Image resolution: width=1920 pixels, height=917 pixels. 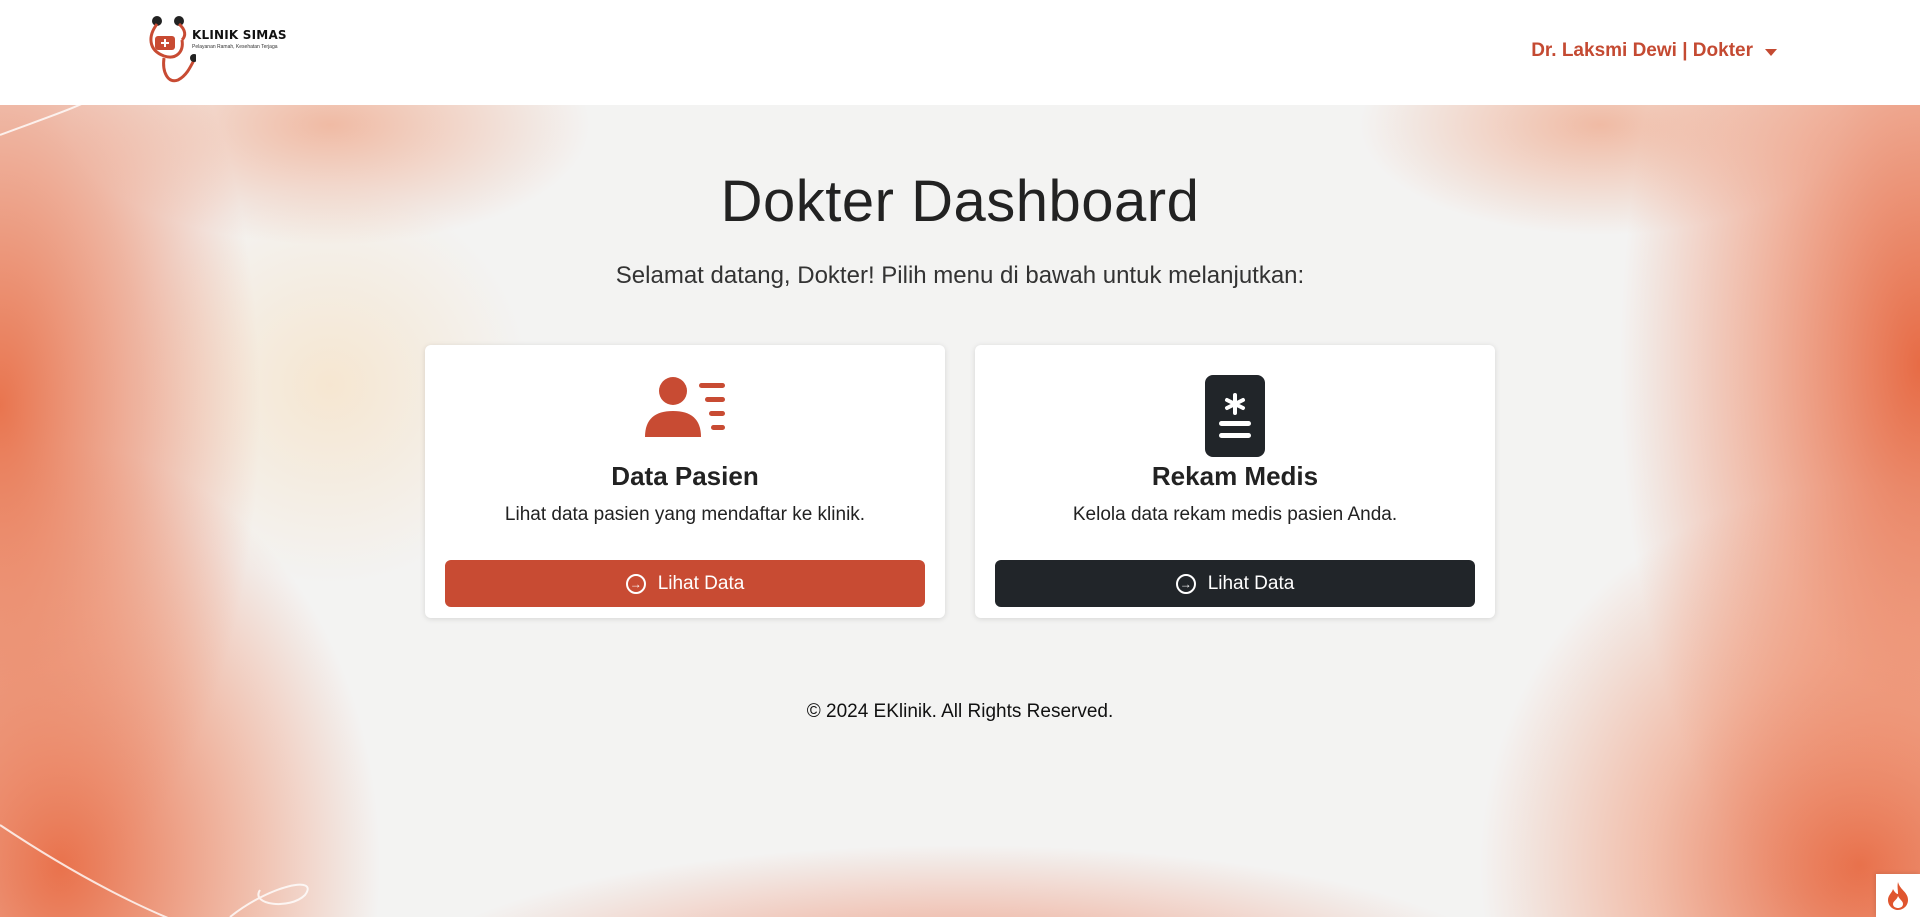 I want to click on brand-tagline: Pelayanan Ramah, Kesehatan Terjaga, so click(x=235, y=47).